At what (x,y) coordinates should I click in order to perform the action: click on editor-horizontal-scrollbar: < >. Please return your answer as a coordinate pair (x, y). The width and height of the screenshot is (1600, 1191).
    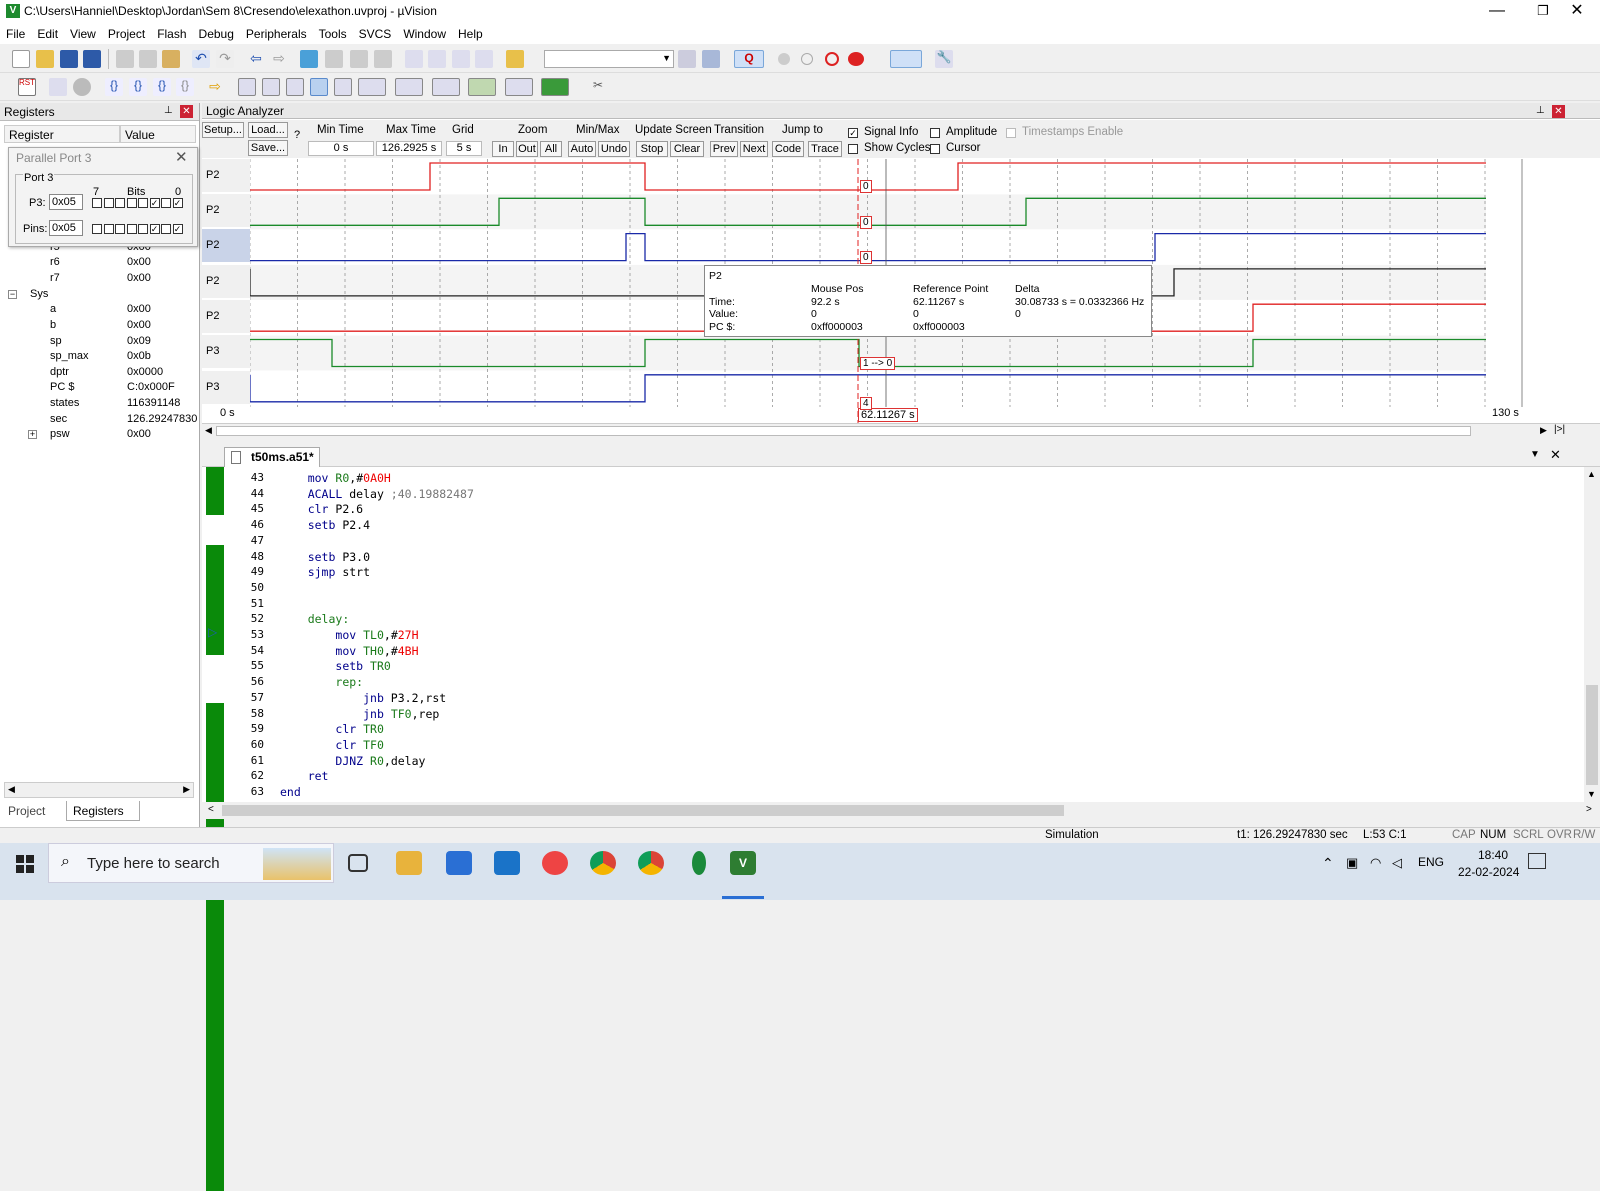
    Looking at the image, I should click on (901, 810).